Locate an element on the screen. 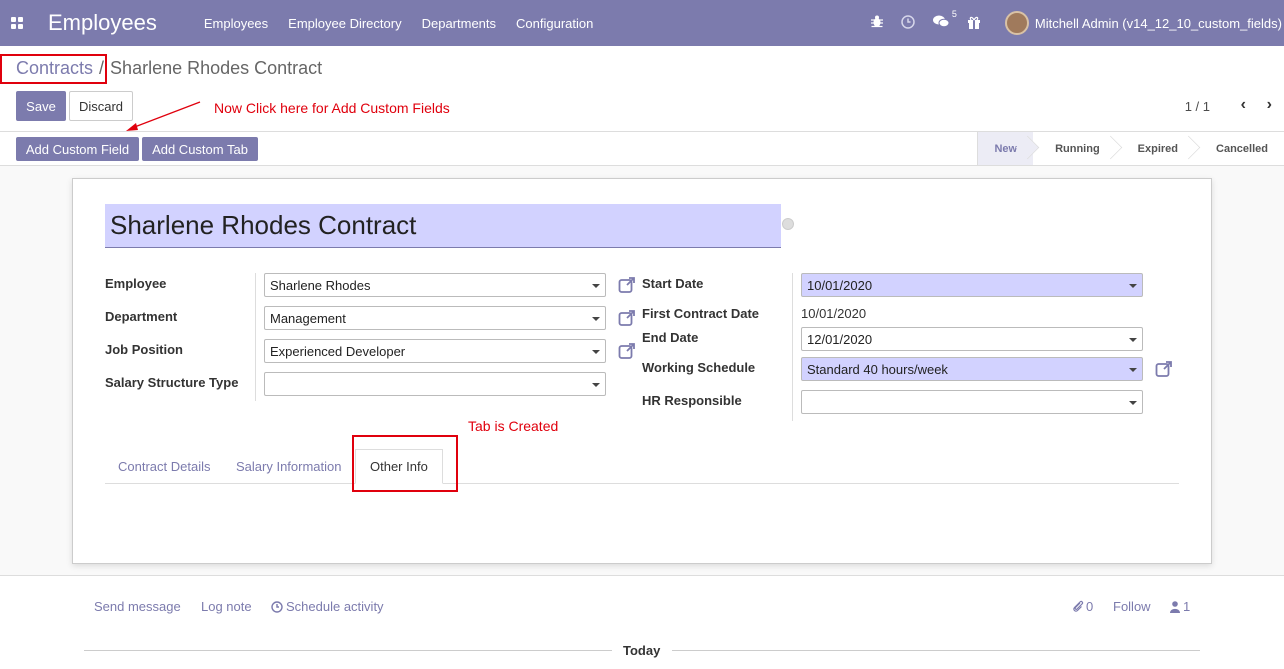 The image size is (1284, 669). followers-button: 1 is located at coordinates (1180, 606).